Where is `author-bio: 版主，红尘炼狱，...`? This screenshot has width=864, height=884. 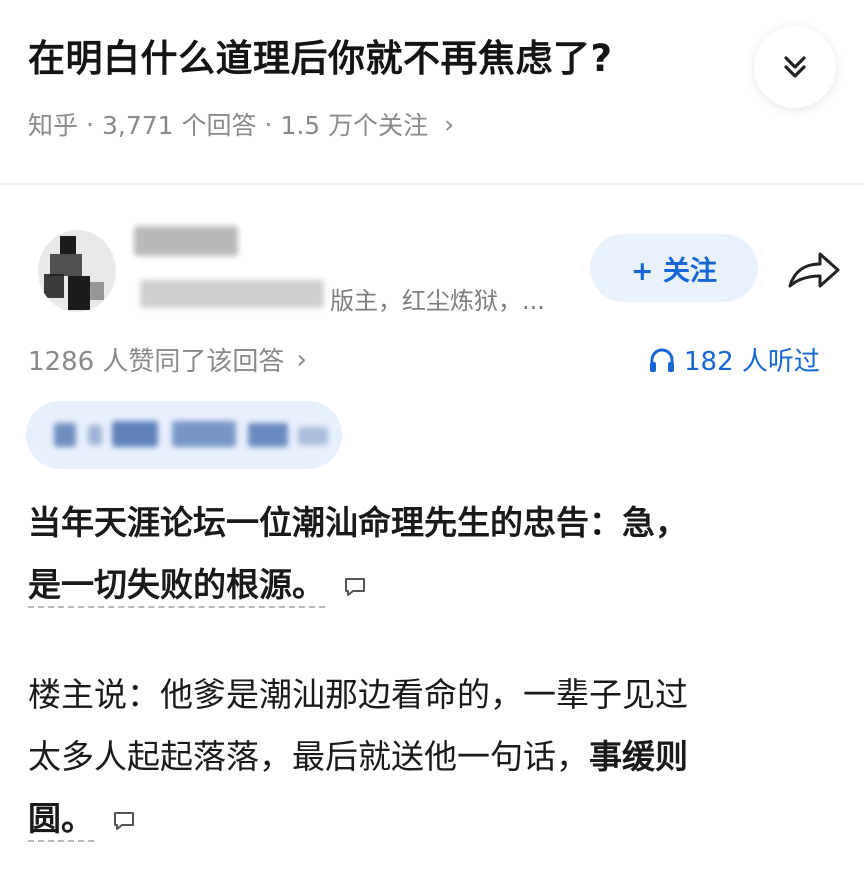 author-bio: 版主，红尘炼狱，... is located at coordinates (437, 301).